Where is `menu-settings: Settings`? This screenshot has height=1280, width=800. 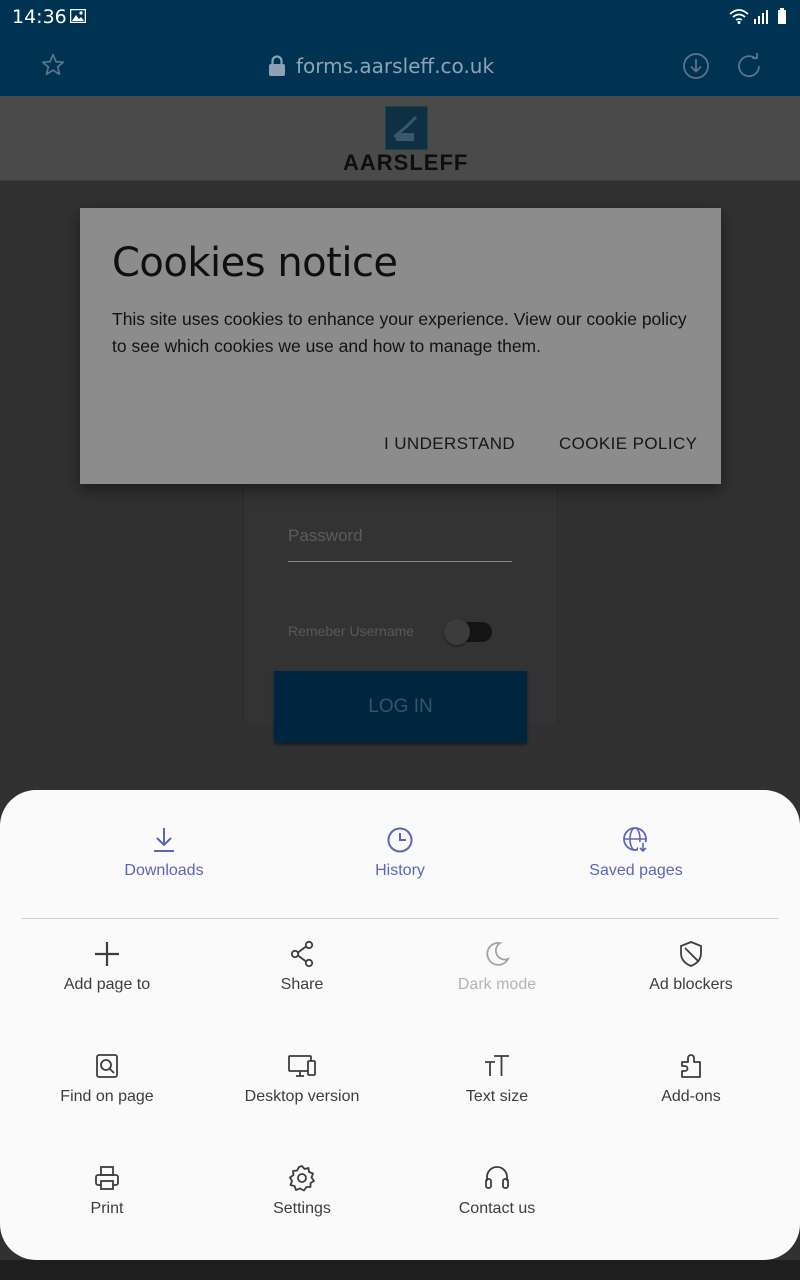
menu-settings: Settings is located at coordinates (302, 1191).